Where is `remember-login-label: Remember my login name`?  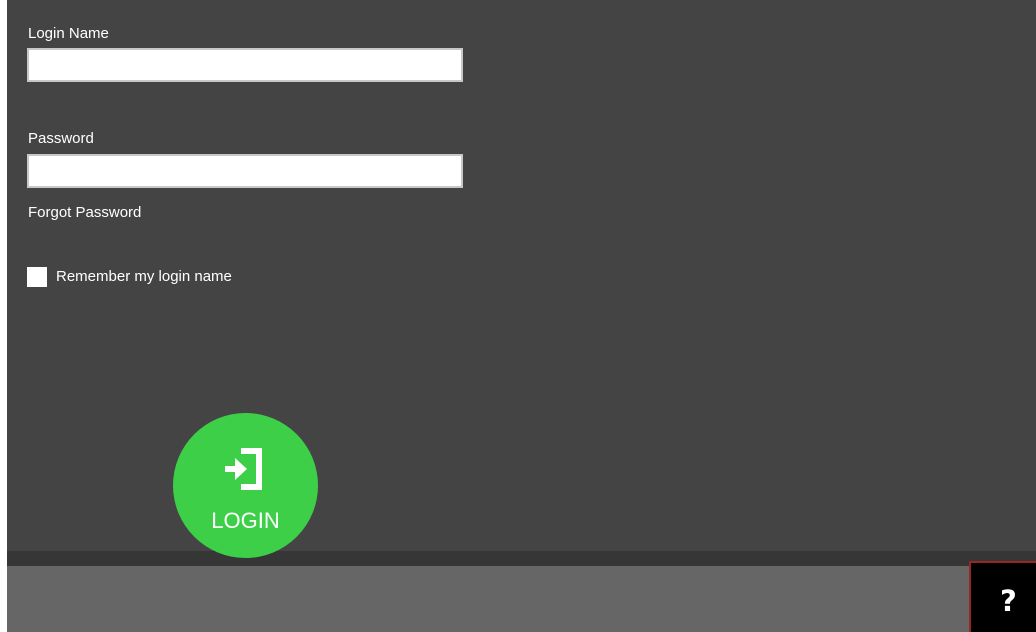 remember-login-label: Remember my login name is located at coordinates (144, 277).